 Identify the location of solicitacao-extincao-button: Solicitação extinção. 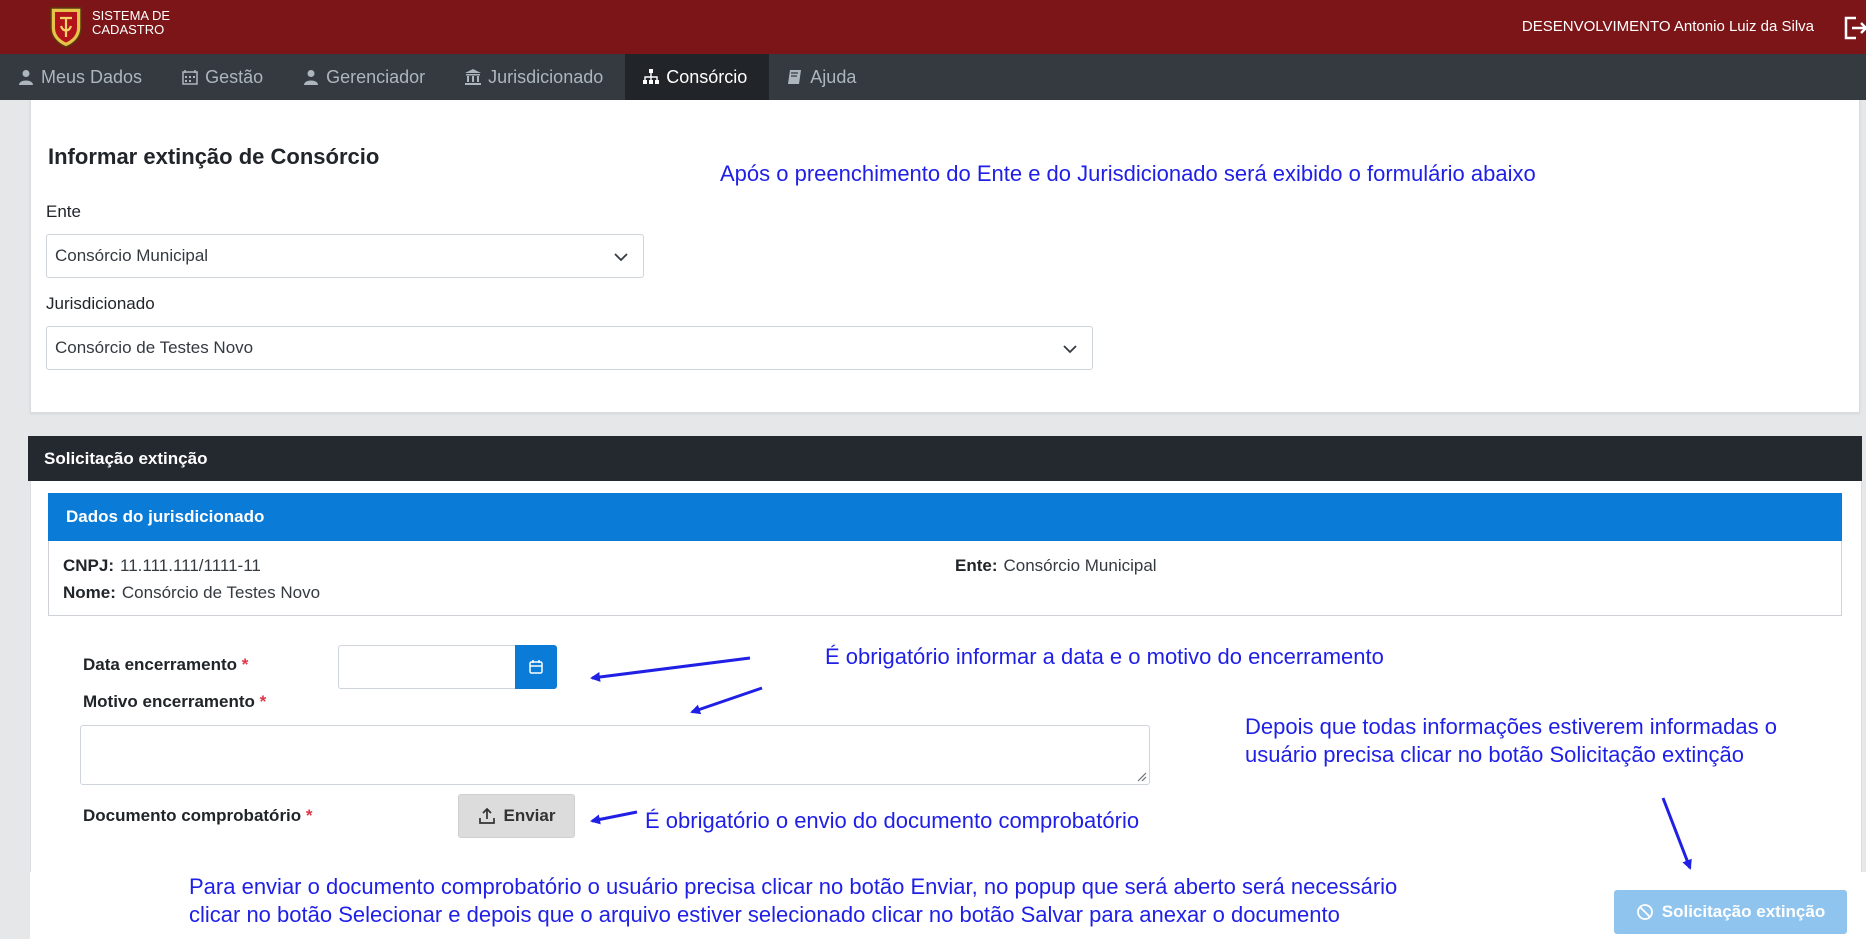
(1730, 912).